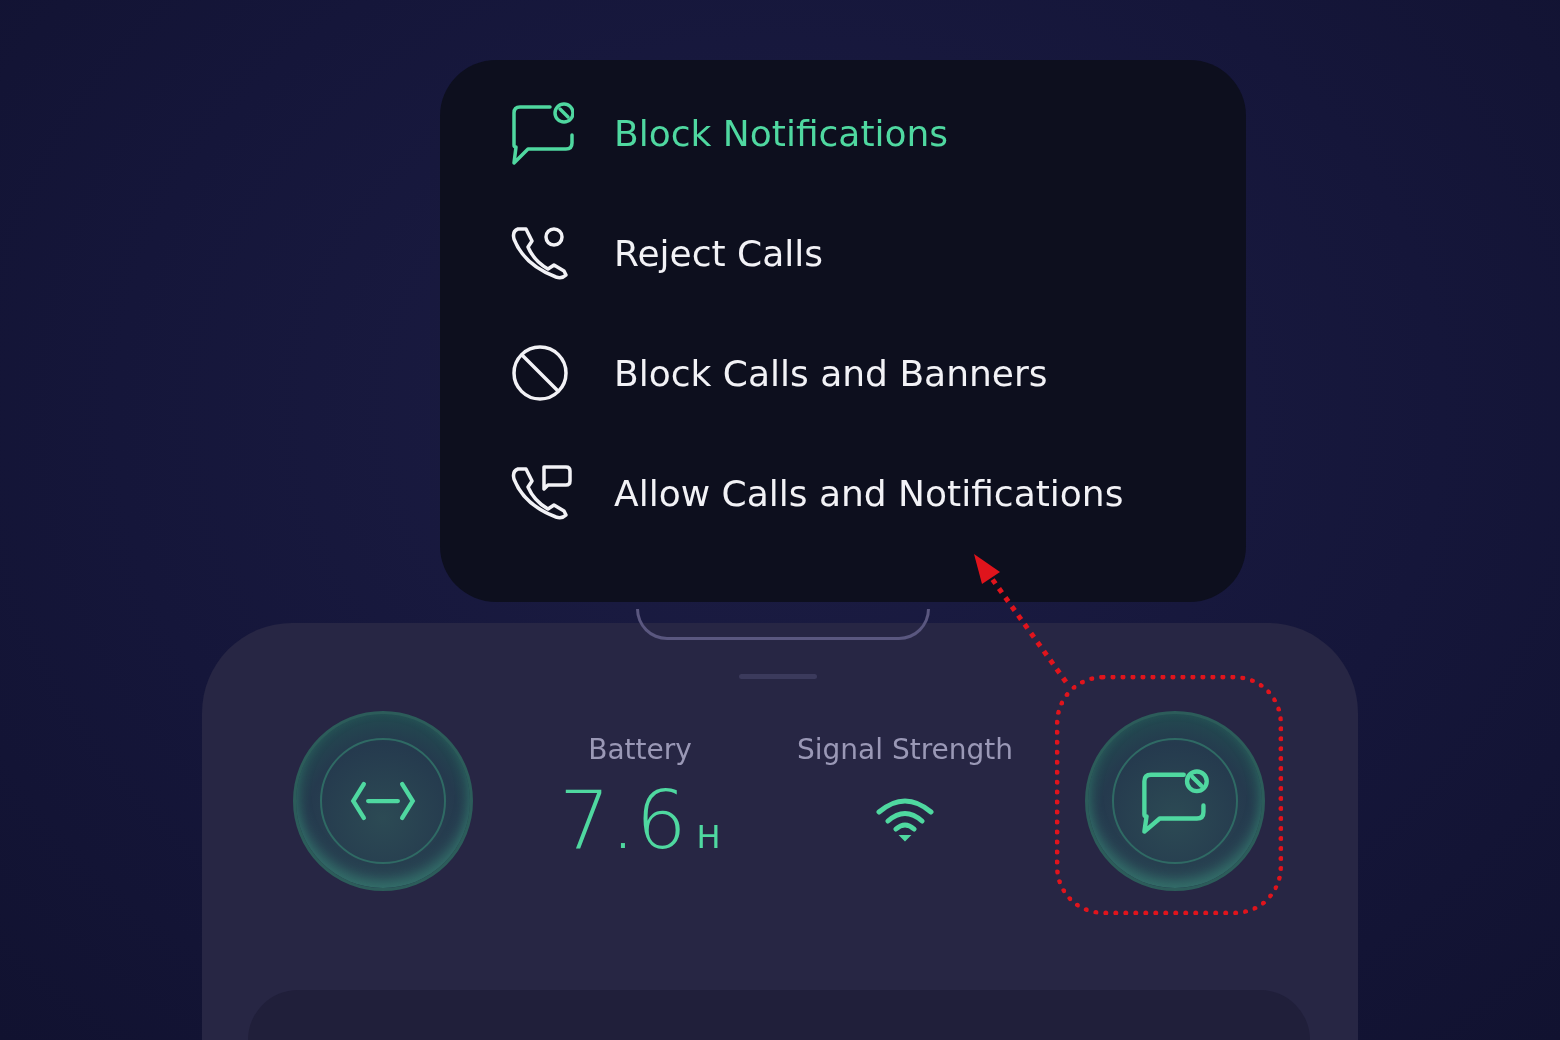 The image size is (1560, 1040). Describe the element at coordinates (817, 493) in the screenshot. I see `menu-item: Allow Calls and Notifications` at that location.